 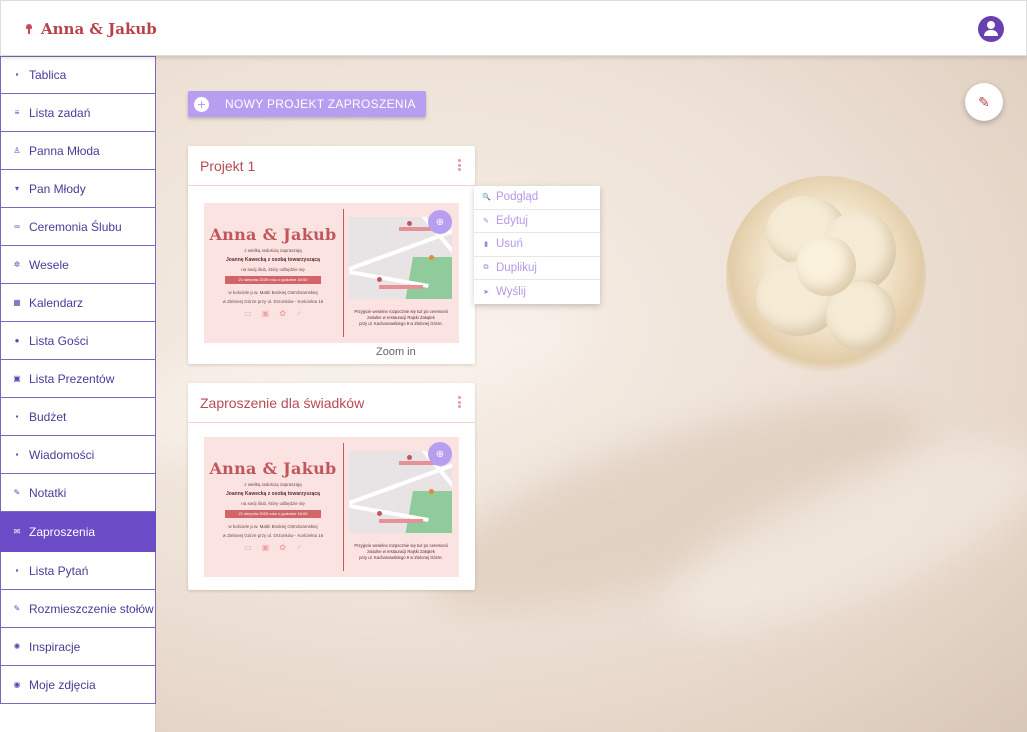 I want to click on project-title: Zaproszenie dla świadków, so click(x=331, y=403).